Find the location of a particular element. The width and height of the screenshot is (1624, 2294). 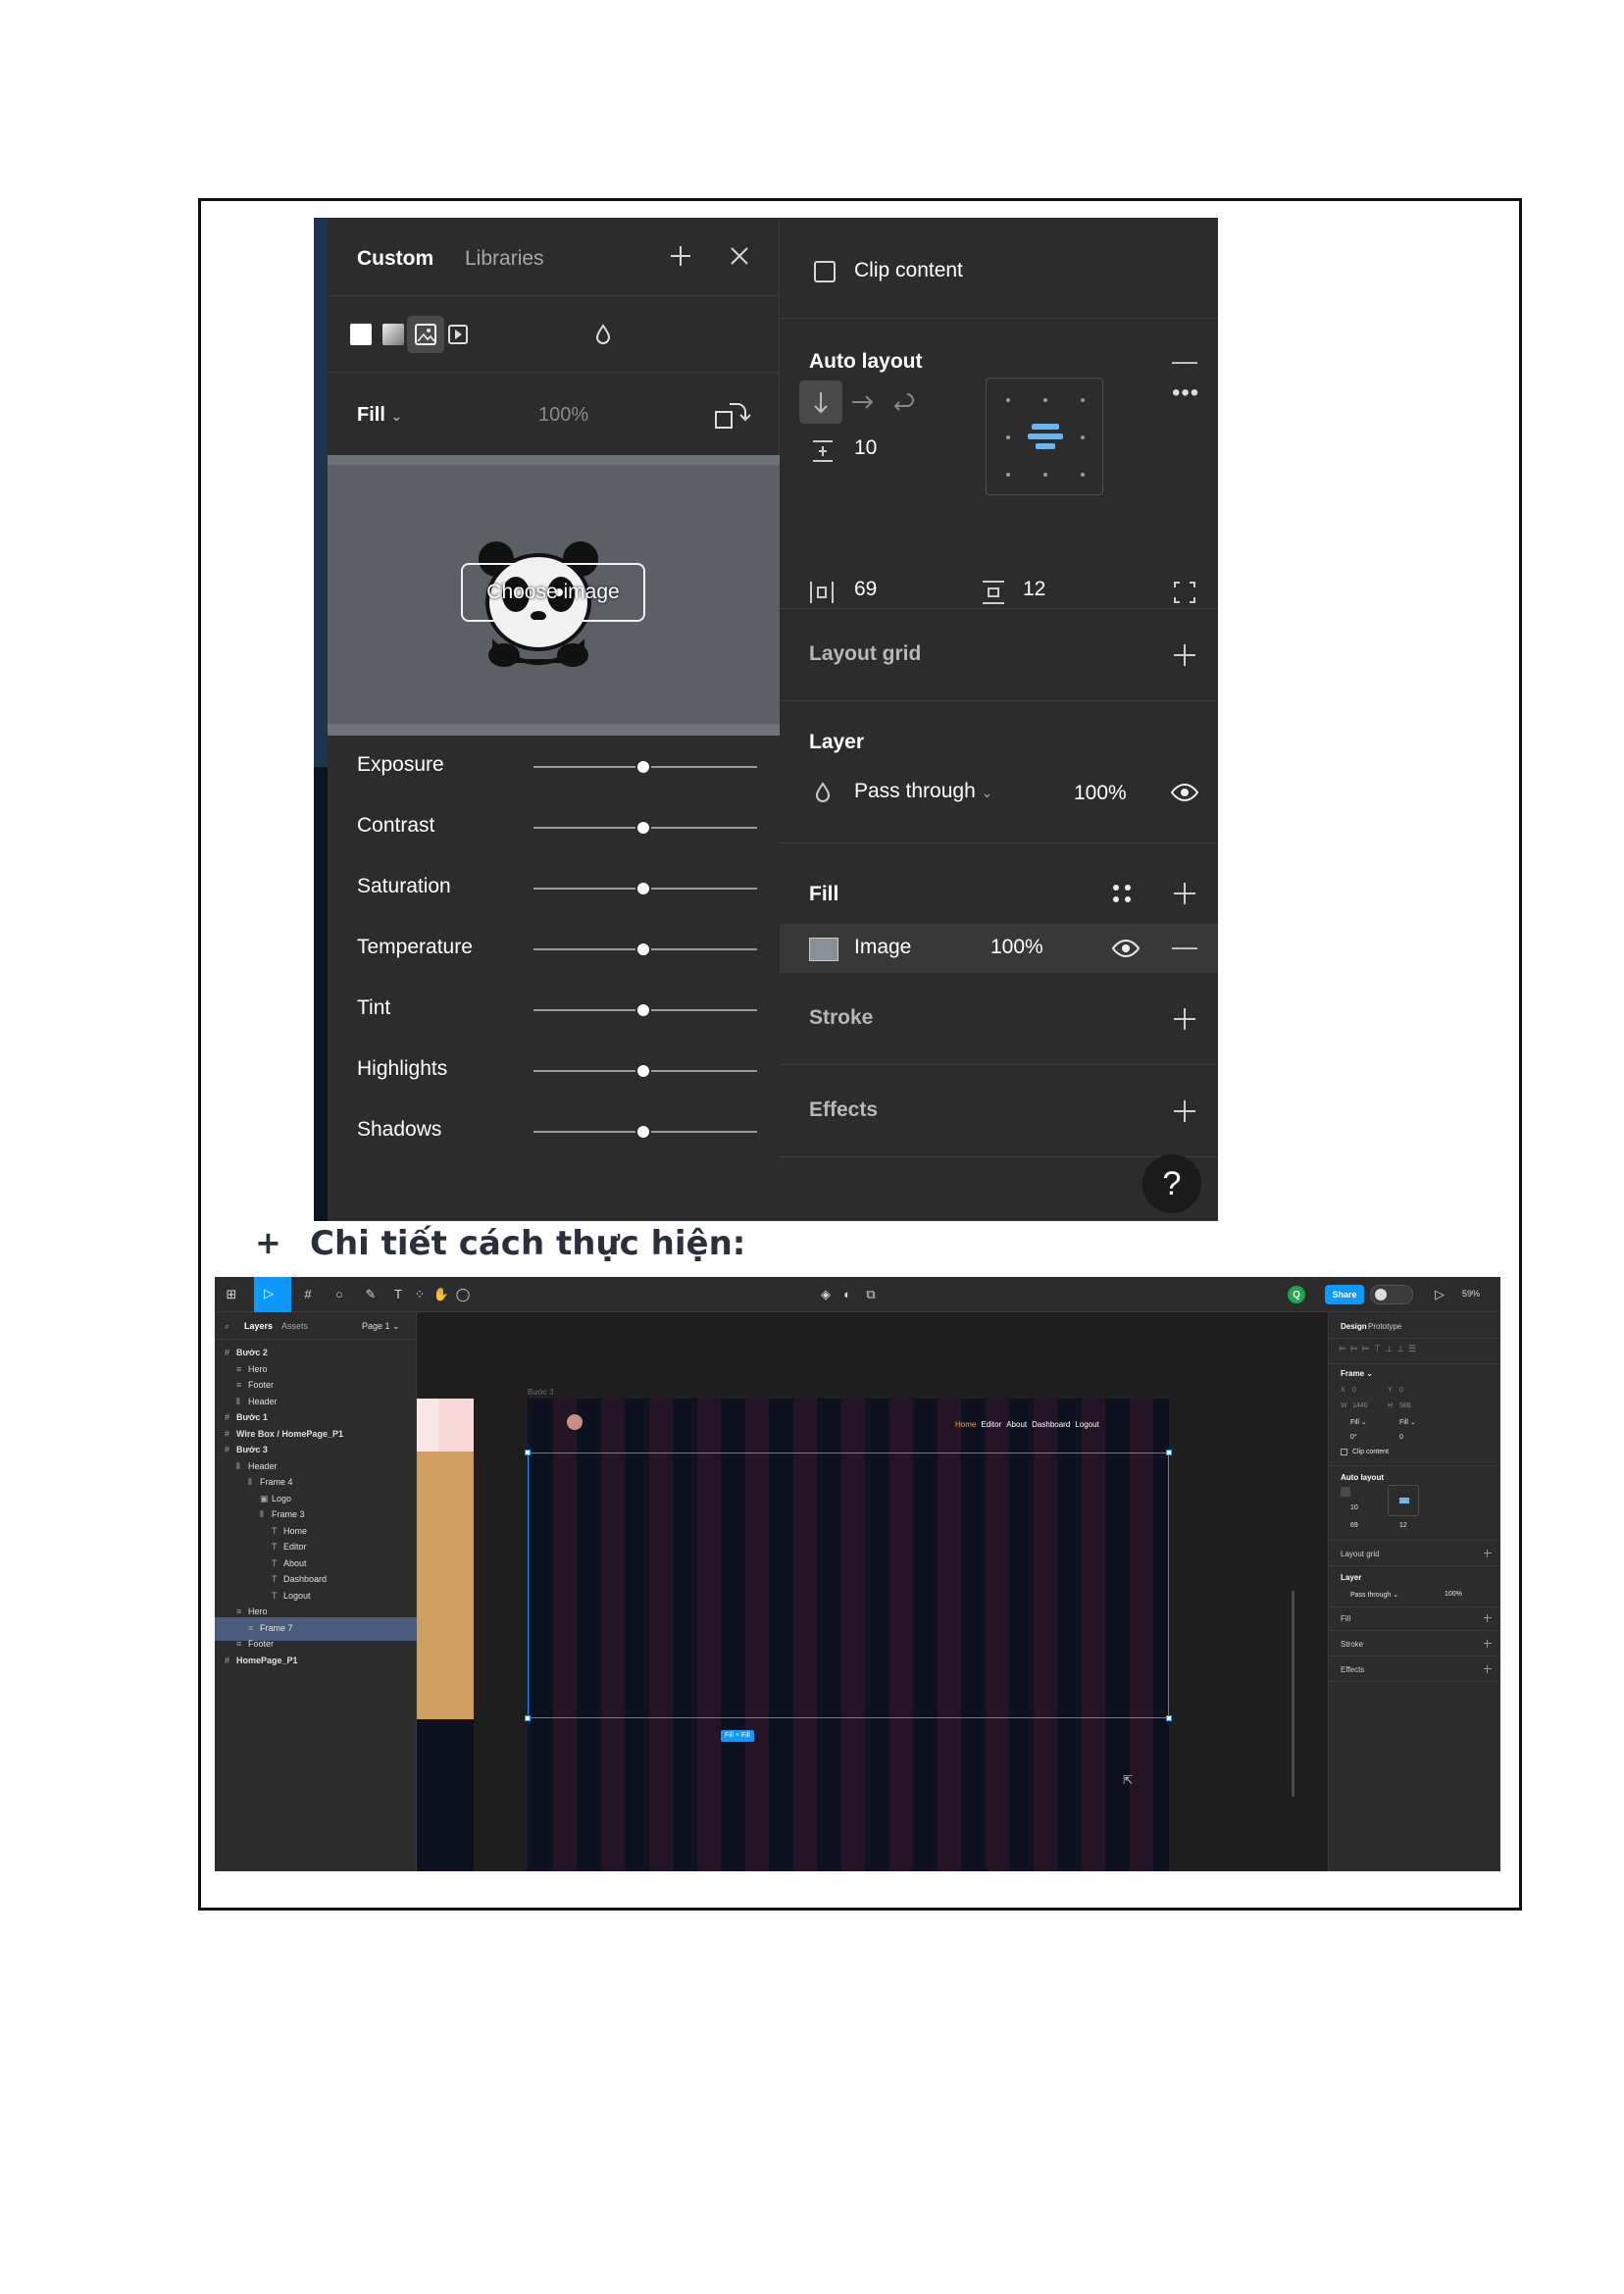

close-icon is located at coordinates (739, 256).